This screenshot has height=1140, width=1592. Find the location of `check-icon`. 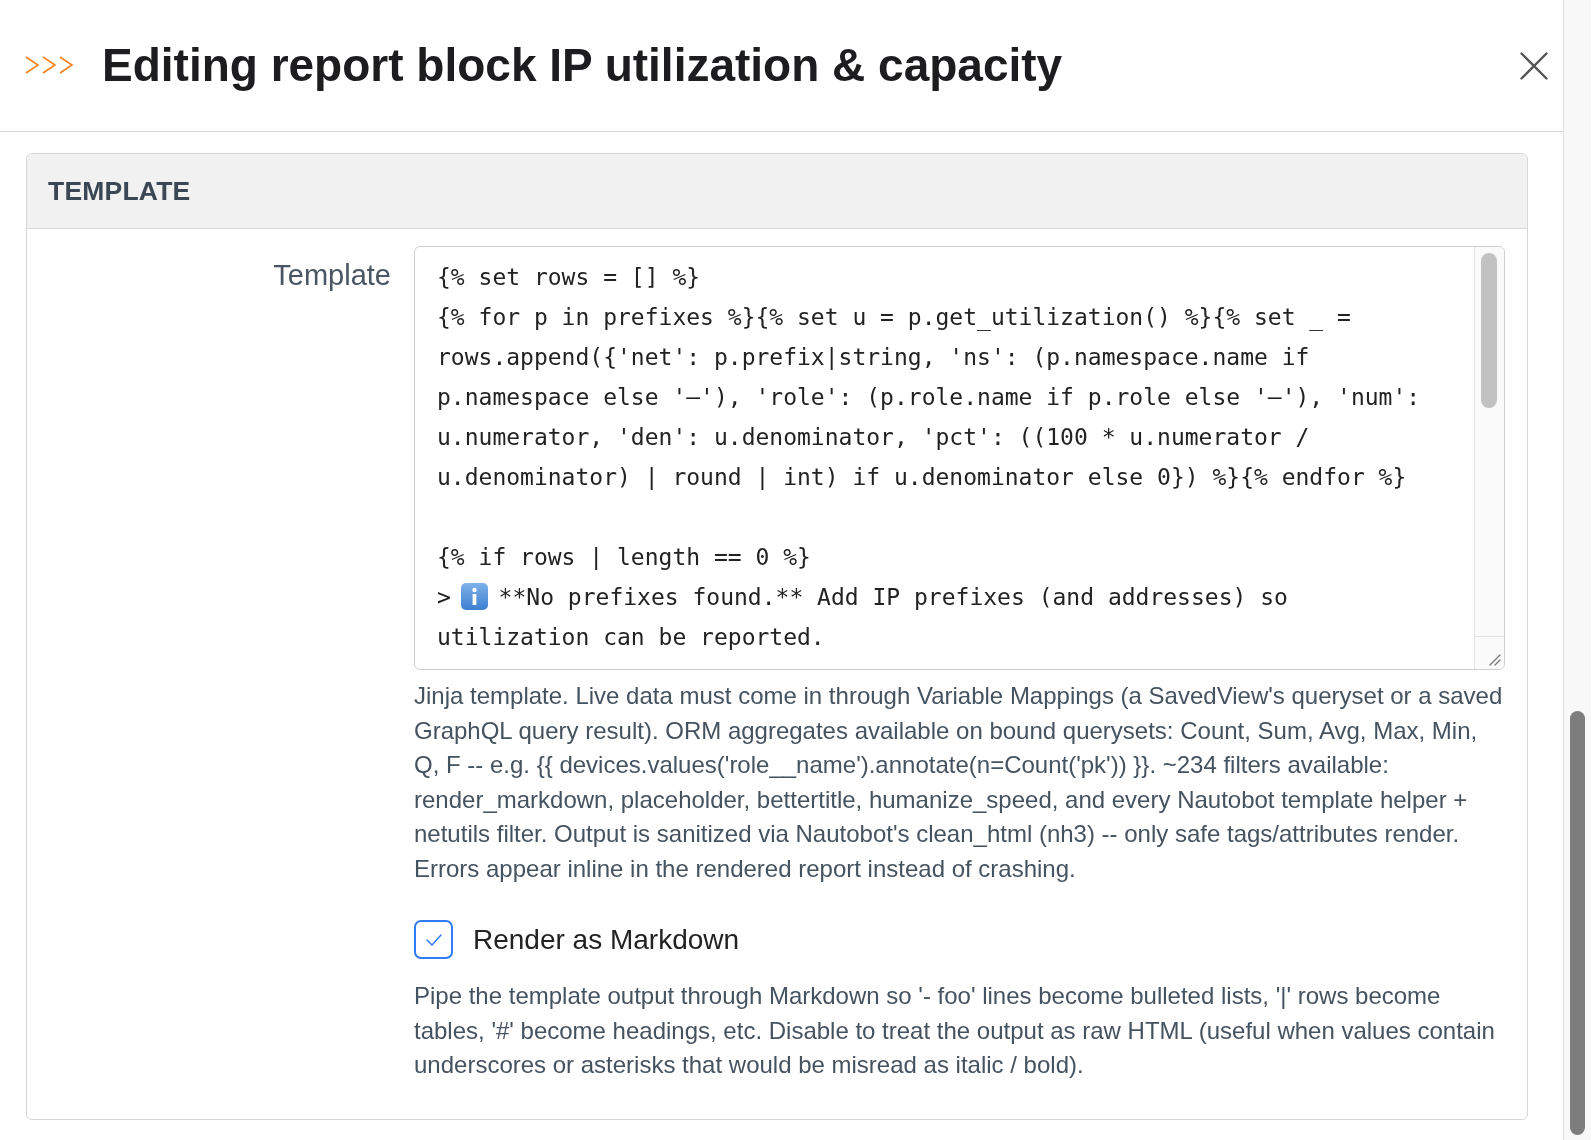

check-icon is located at coordinates (433, 939).